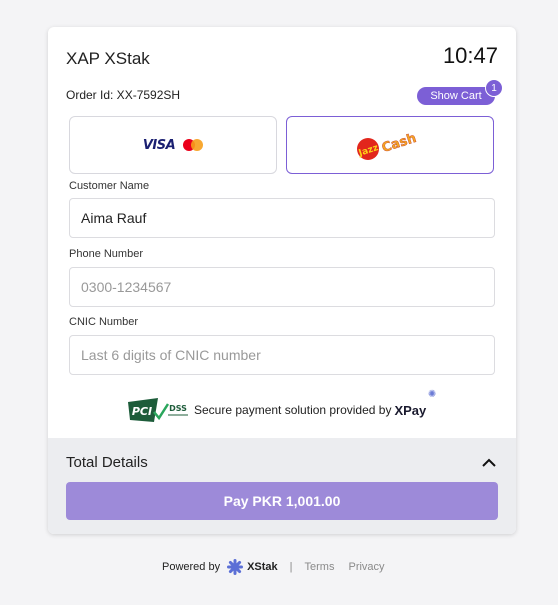  I want to click on customer-name-label: Customer Name, so click(109, 186).